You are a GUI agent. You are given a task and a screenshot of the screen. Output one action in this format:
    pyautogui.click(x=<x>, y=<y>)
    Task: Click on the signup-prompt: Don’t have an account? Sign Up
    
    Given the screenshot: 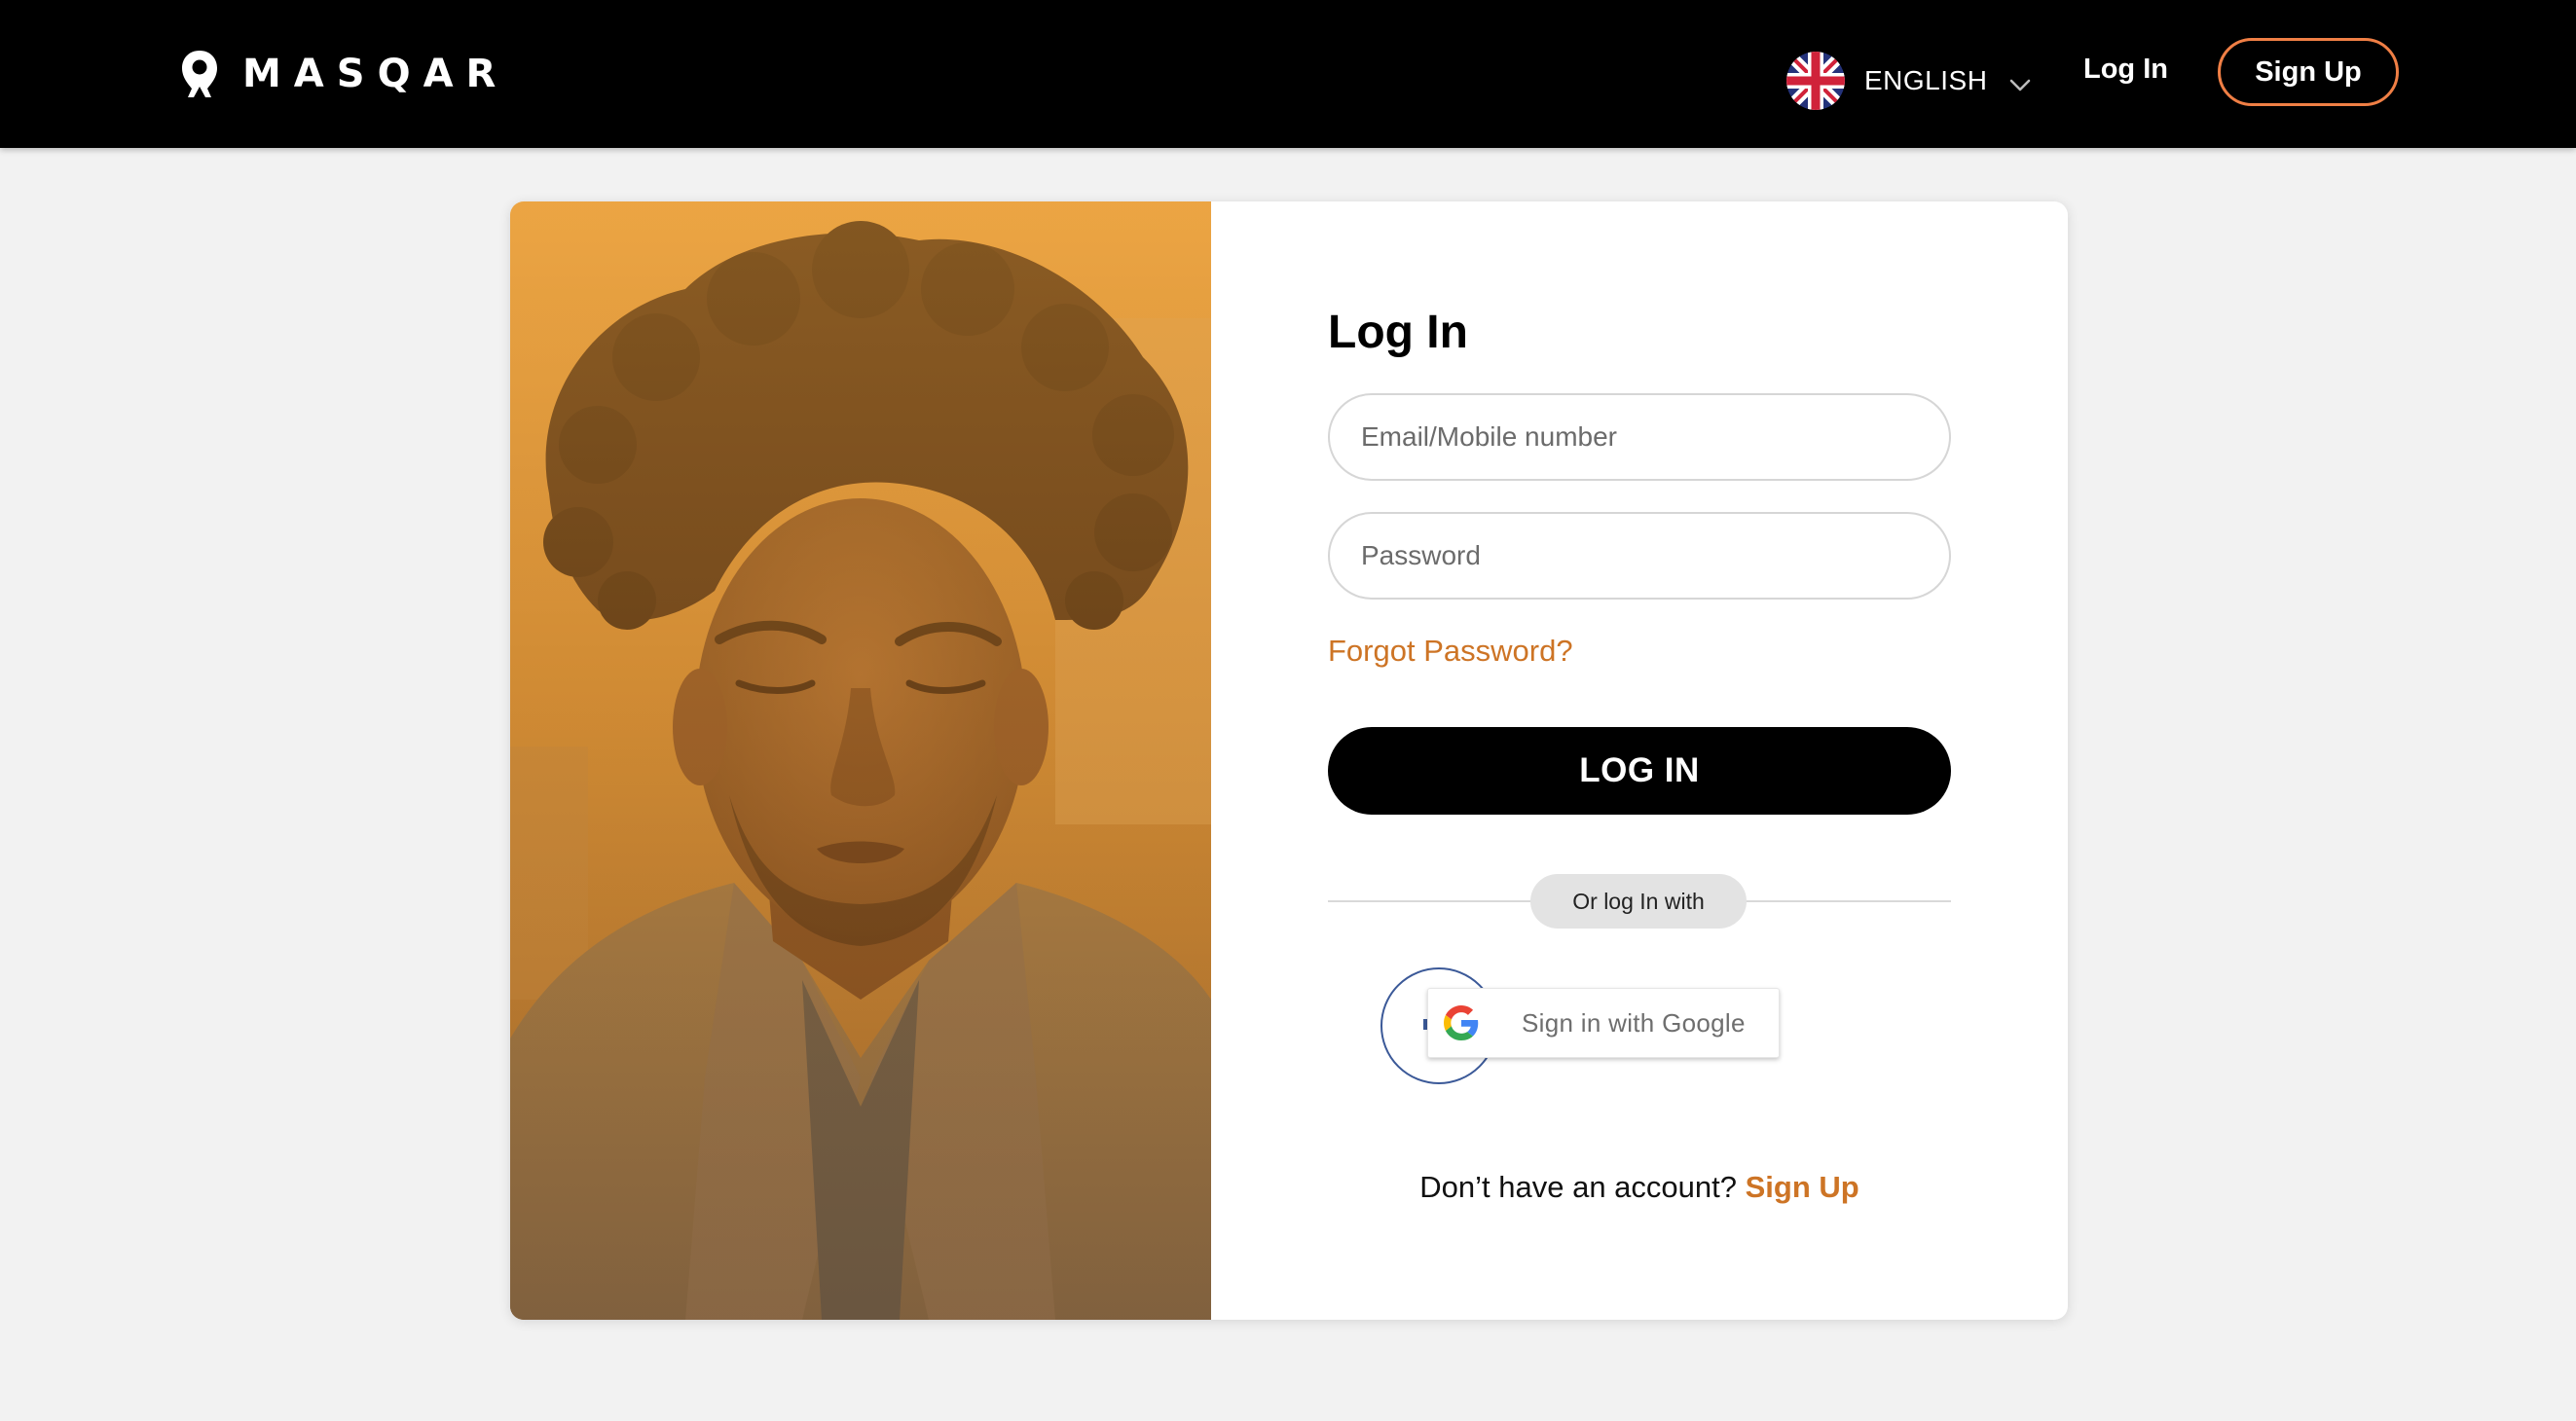 What is the action you would take?
    pyautogui.click(x=1639, y=1187)
    